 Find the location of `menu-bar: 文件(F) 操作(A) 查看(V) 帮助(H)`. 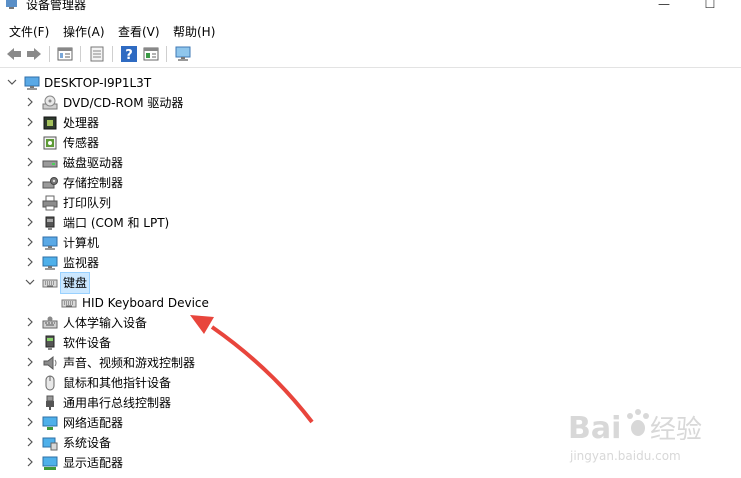

menu-bar: 文件(F) 操作(A) 查看(V) 帮助(H) is located at coordinates (370, 31).